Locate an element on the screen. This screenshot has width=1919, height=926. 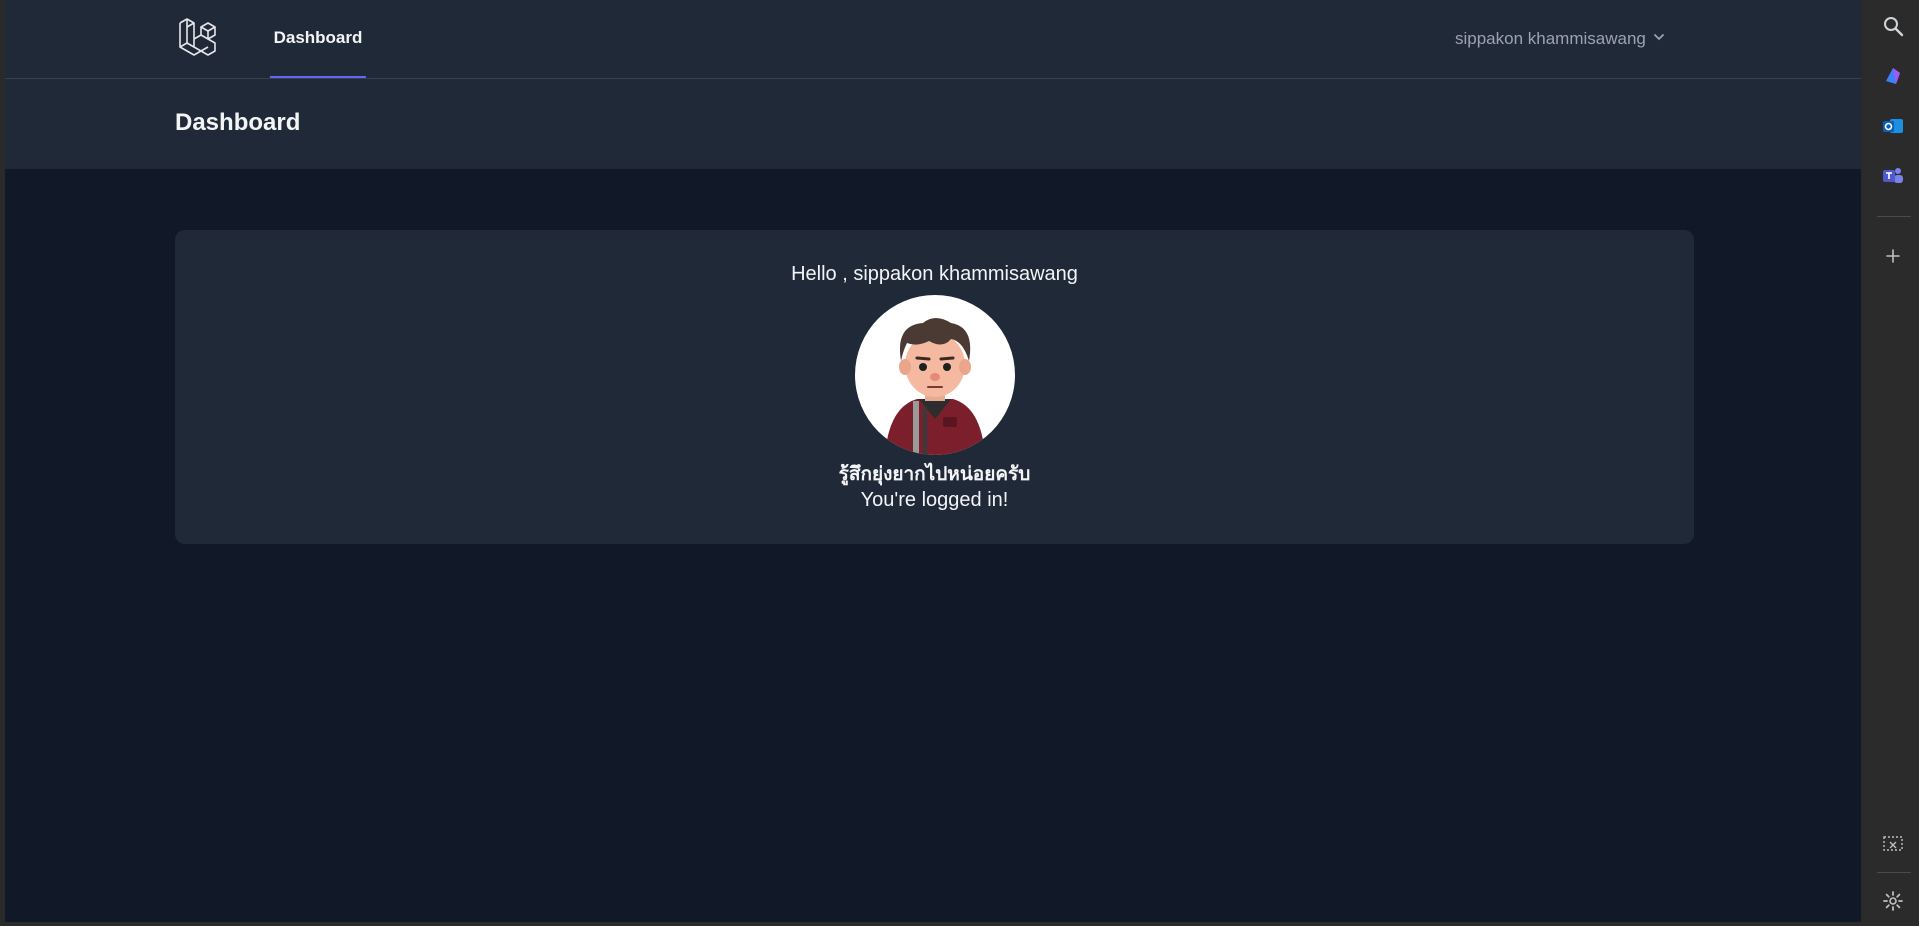
nav-link-dashboard: Dashboard is located at coordinates (318, 39).